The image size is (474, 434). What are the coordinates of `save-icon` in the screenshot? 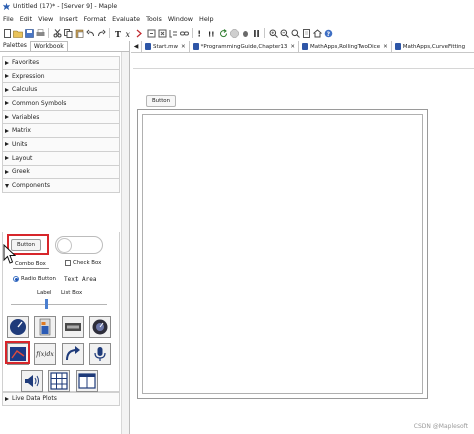 It's located at (29, 33).